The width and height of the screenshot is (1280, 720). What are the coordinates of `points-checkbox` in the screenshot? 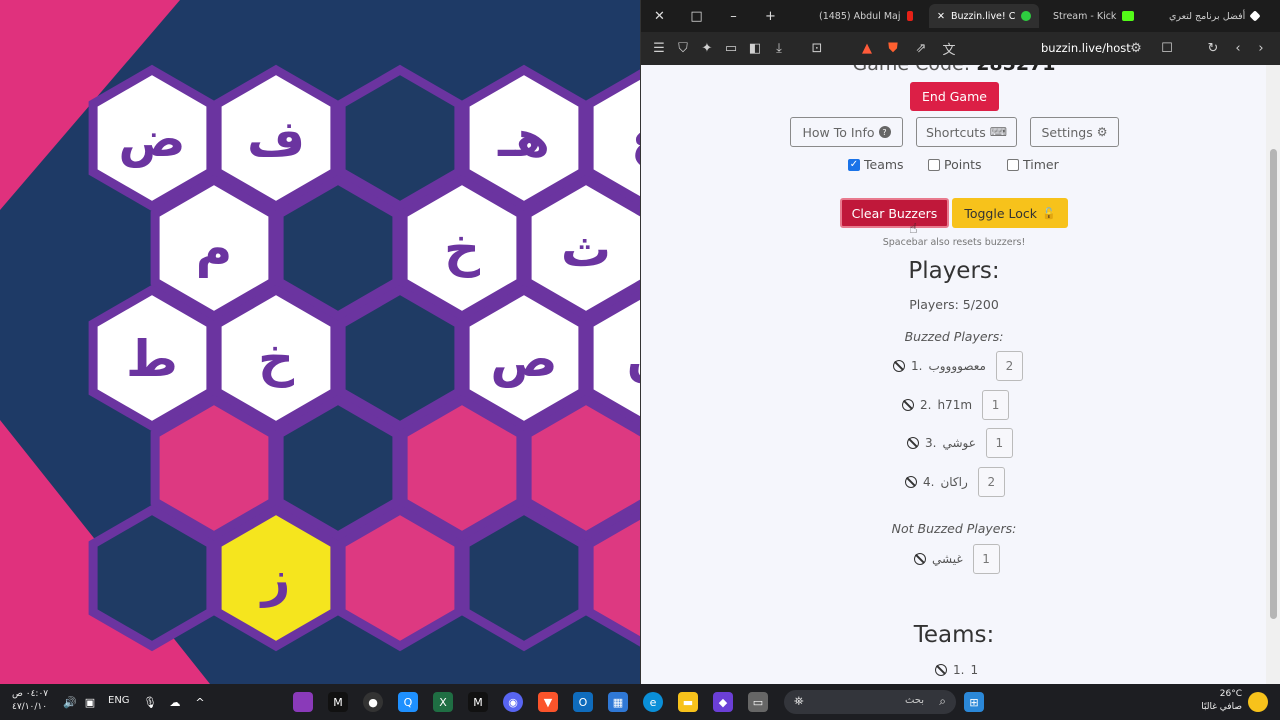 It's located at (934, 164).